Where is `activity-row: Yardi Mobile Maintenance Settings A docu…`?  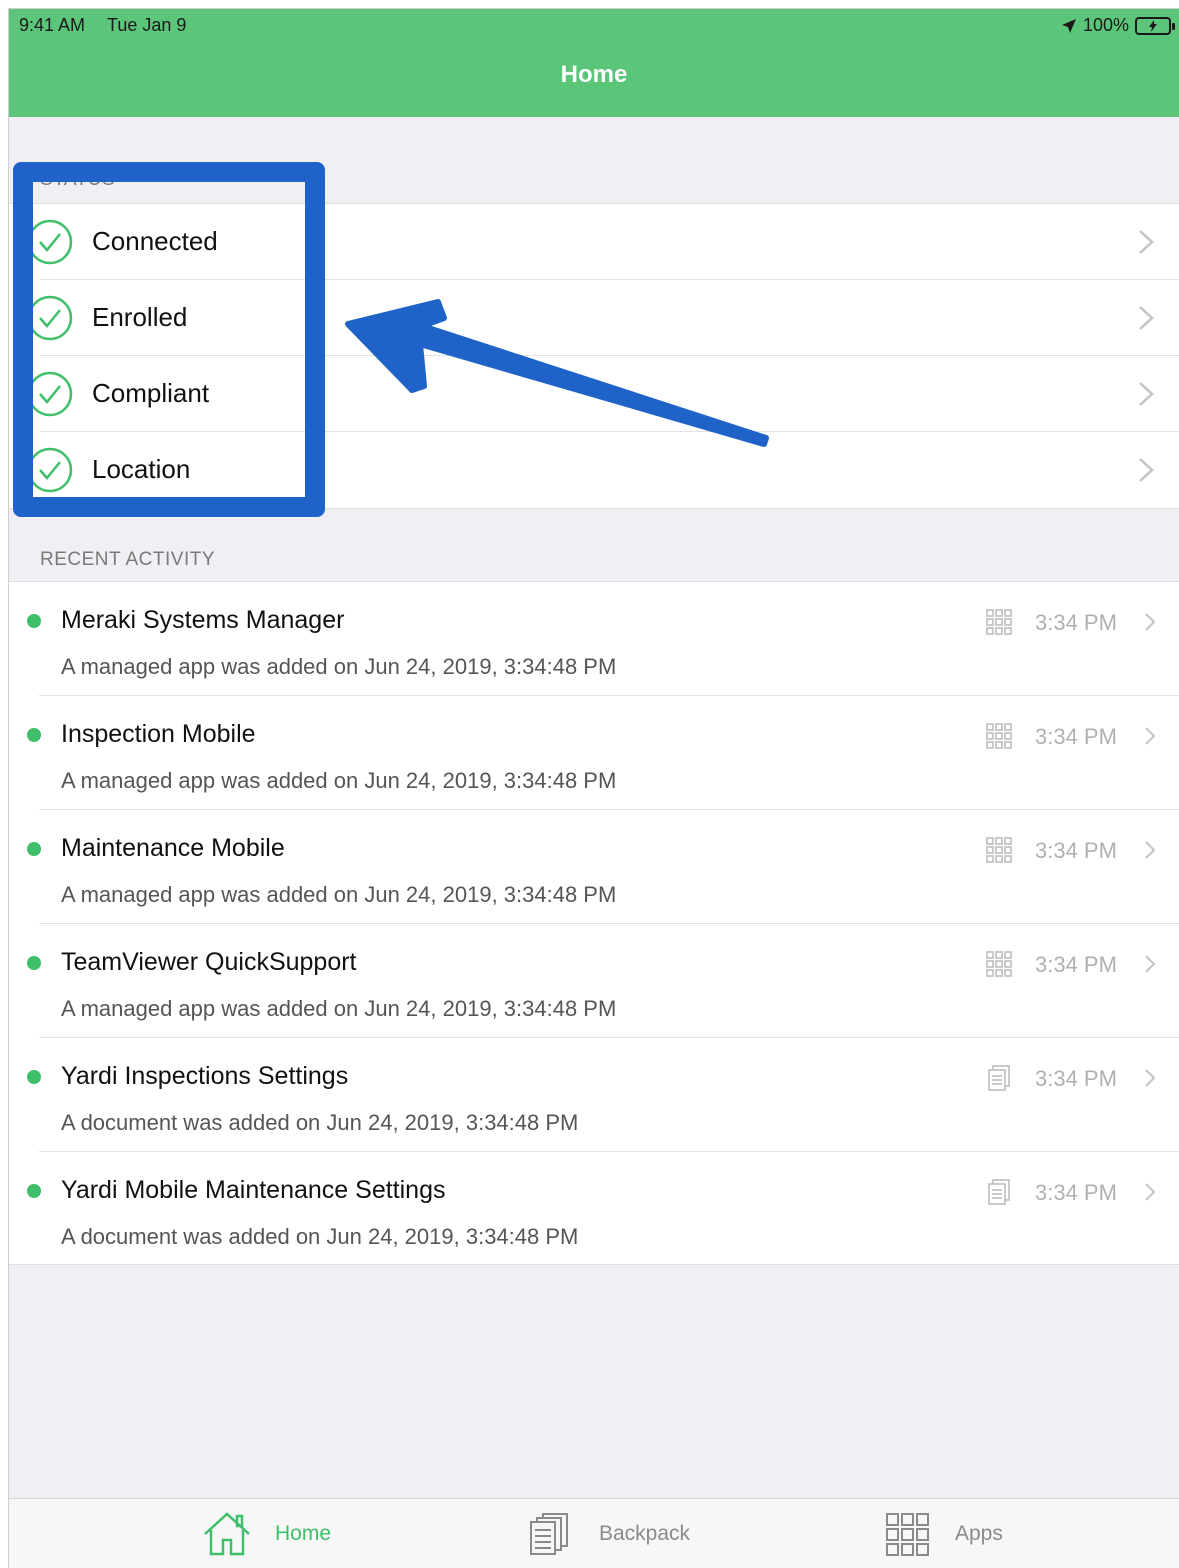 activity-row: Yardi Mobile Maintenance Settings A docu… is located at coordinates (594, 1209).